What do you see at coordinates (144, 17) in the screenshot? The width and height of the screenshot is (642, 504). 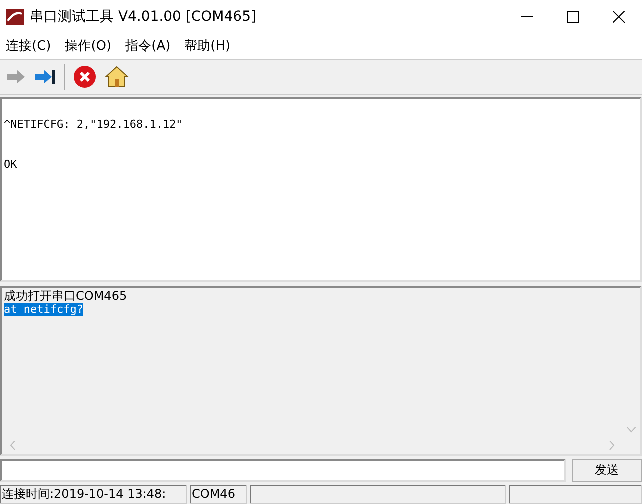 I see `window-title: 串口测试工具 V4.01.00 [COM465]` at bounding box center [144, 17].